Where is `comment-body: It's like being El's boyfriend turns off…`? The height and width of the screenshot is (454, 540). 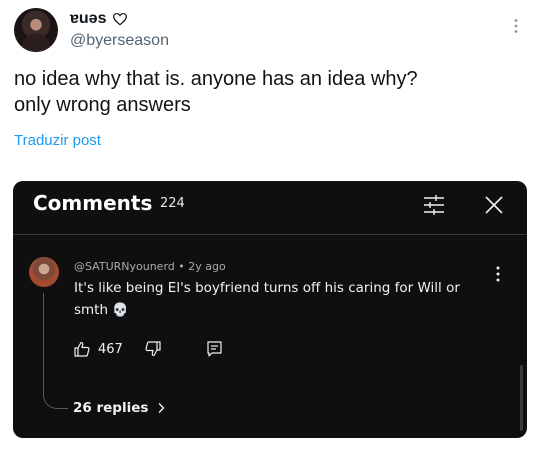 comment-body: It's like being El's boyfriend turns off… is located at coordinates (267, 299).